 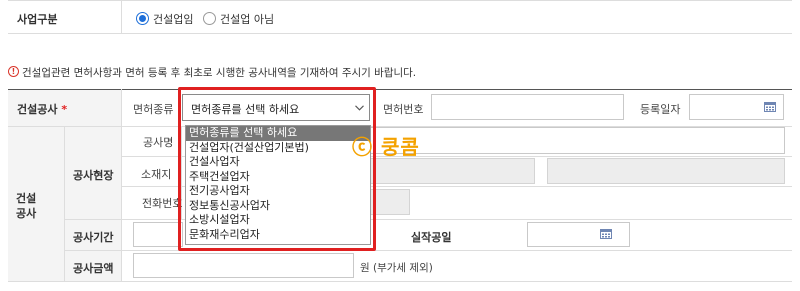 What do you see at coordinates (93, 268) in the screenshot?
I see `amount-label: 공사금액` at bounding box center [93, 268].